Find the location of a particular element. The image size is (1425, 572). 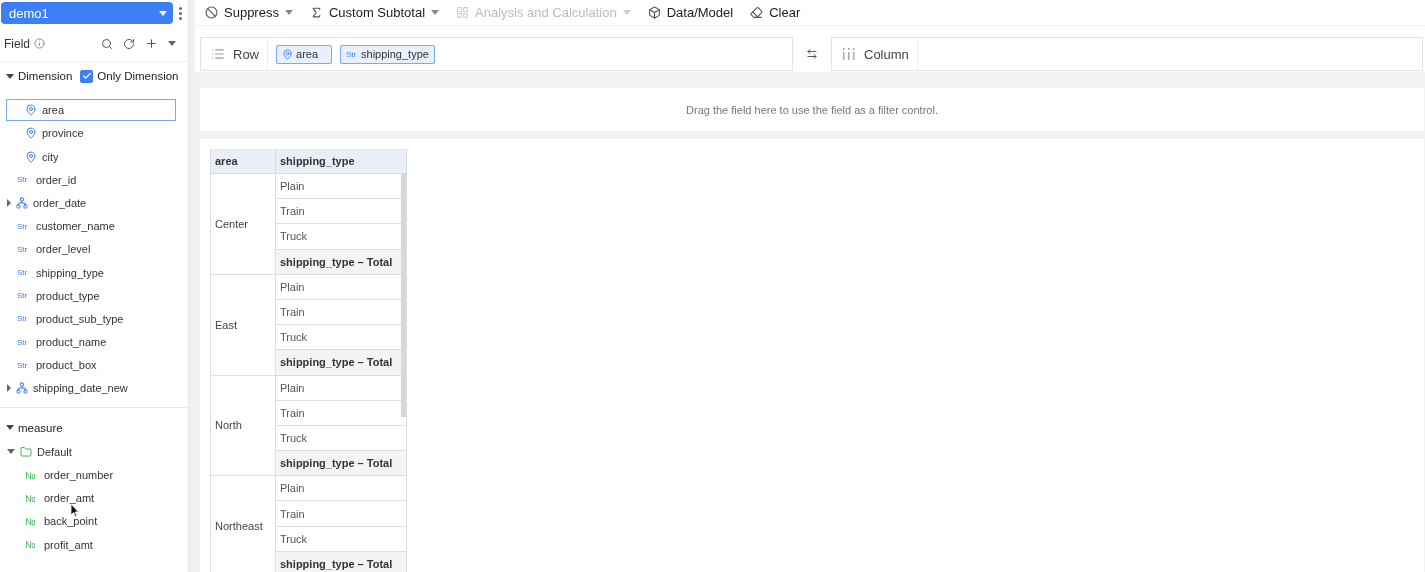

field-item: № profit_amt is located at coordinates (91, 544).